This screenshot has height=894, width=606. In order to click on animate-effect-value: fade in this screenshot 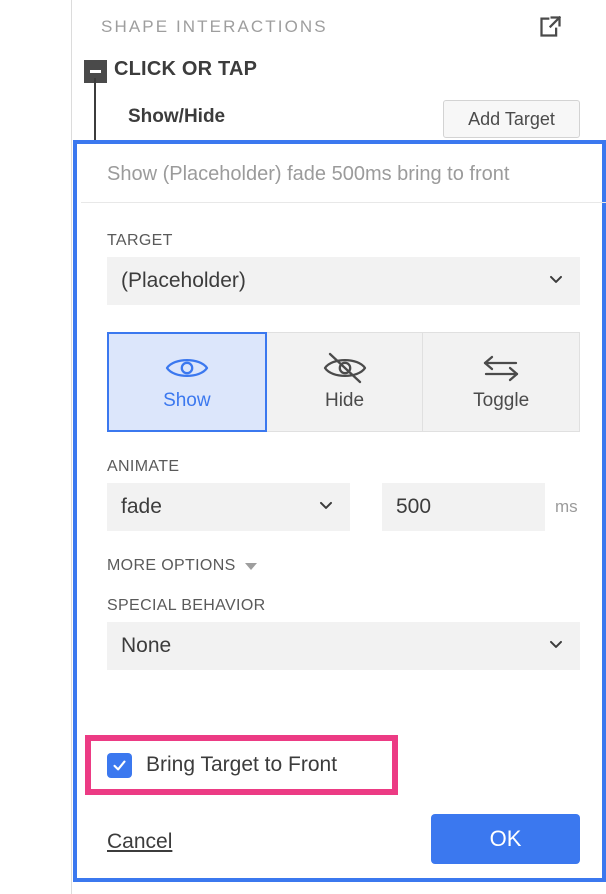, I will do `click(141, 506)`.